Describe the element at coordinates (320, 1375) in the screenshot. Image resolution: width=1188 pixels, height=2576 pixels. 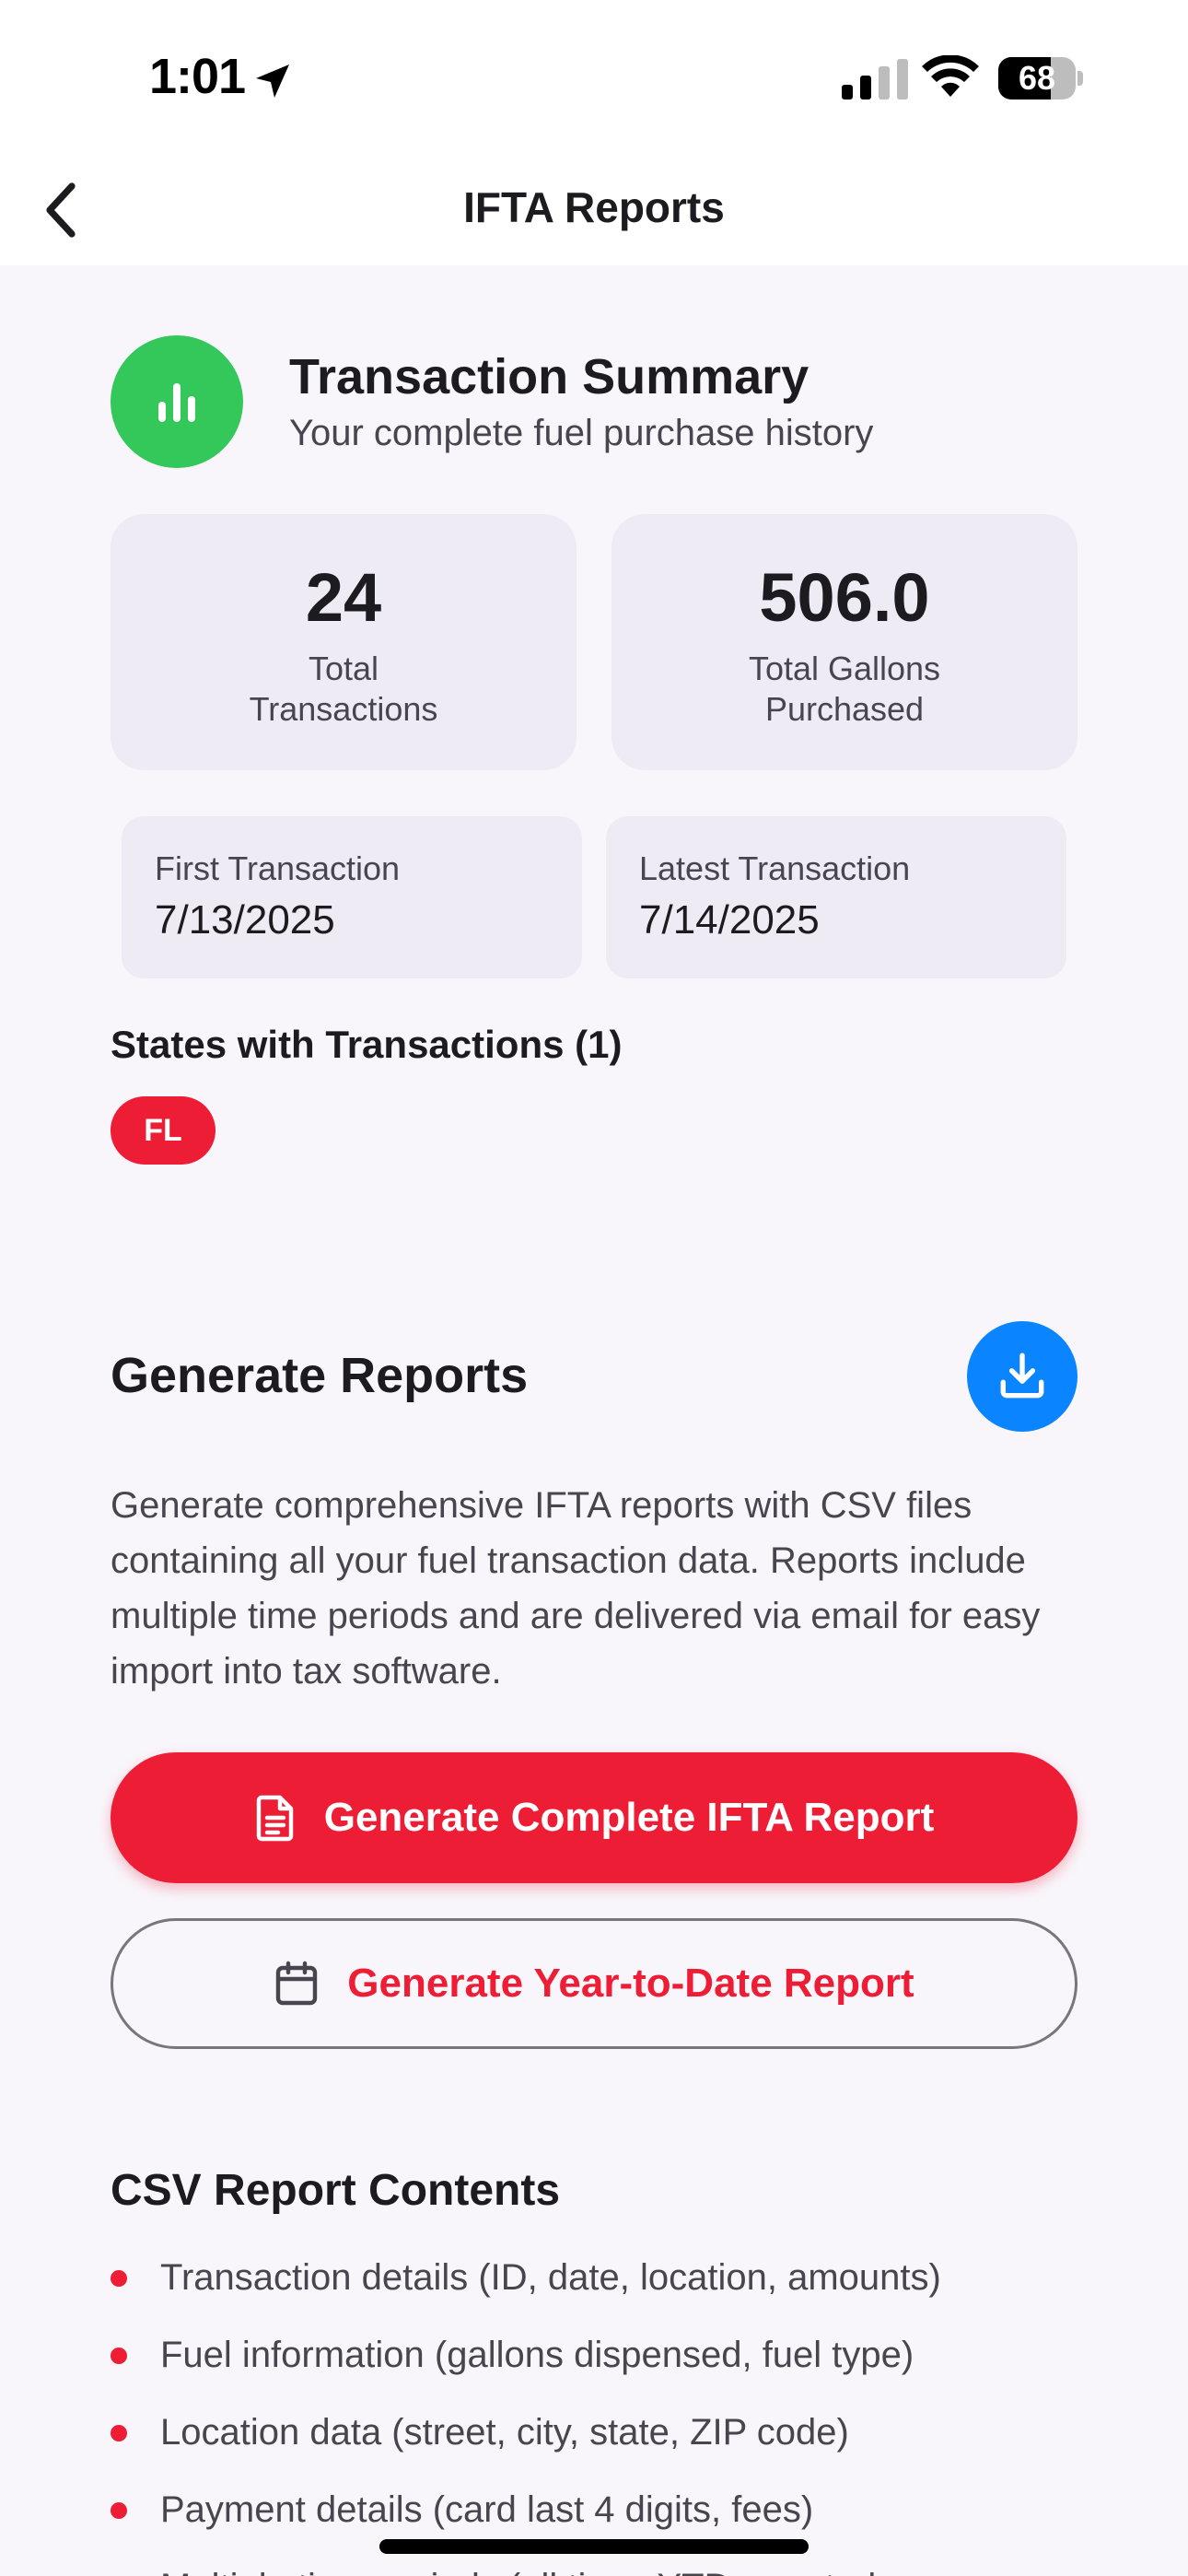
I see `generate-reports-title: Generate Reports` at that location.